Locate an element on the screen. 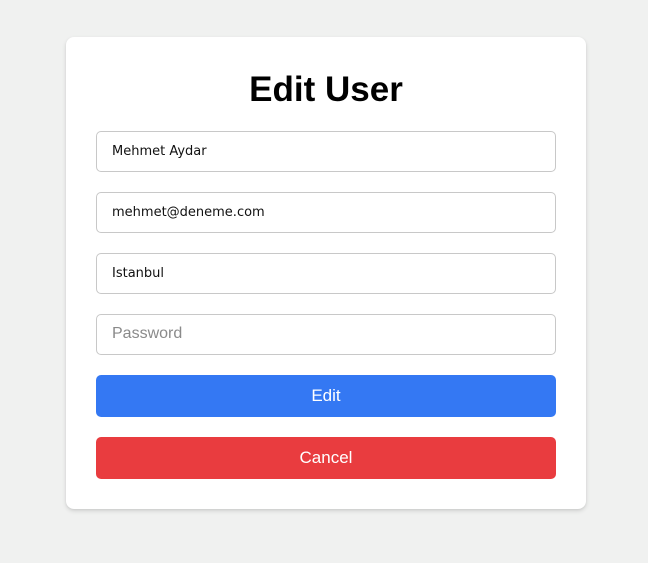 Image resolution: width=648 pixels, height=563 pixels. cancel-button: Cancel is located at coordinates (326, 458).